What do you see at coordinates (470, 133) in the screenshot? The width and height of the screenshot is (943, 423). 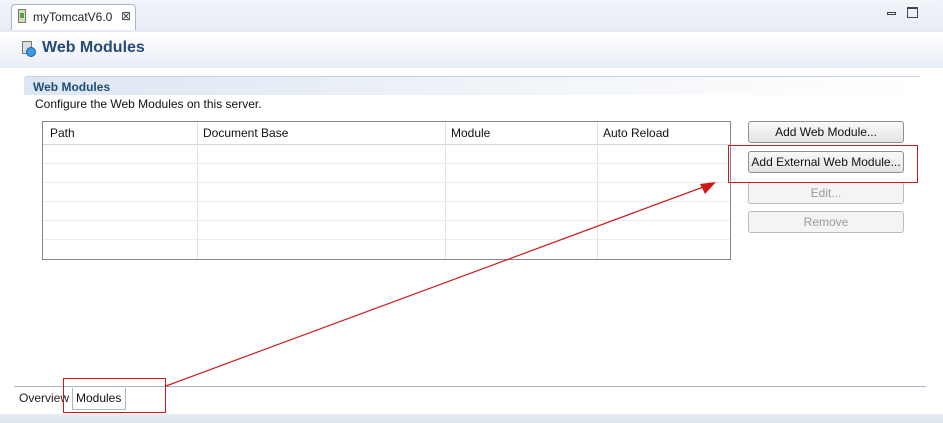 I see `column-header-module: Module` at bounding box center [470, 133].